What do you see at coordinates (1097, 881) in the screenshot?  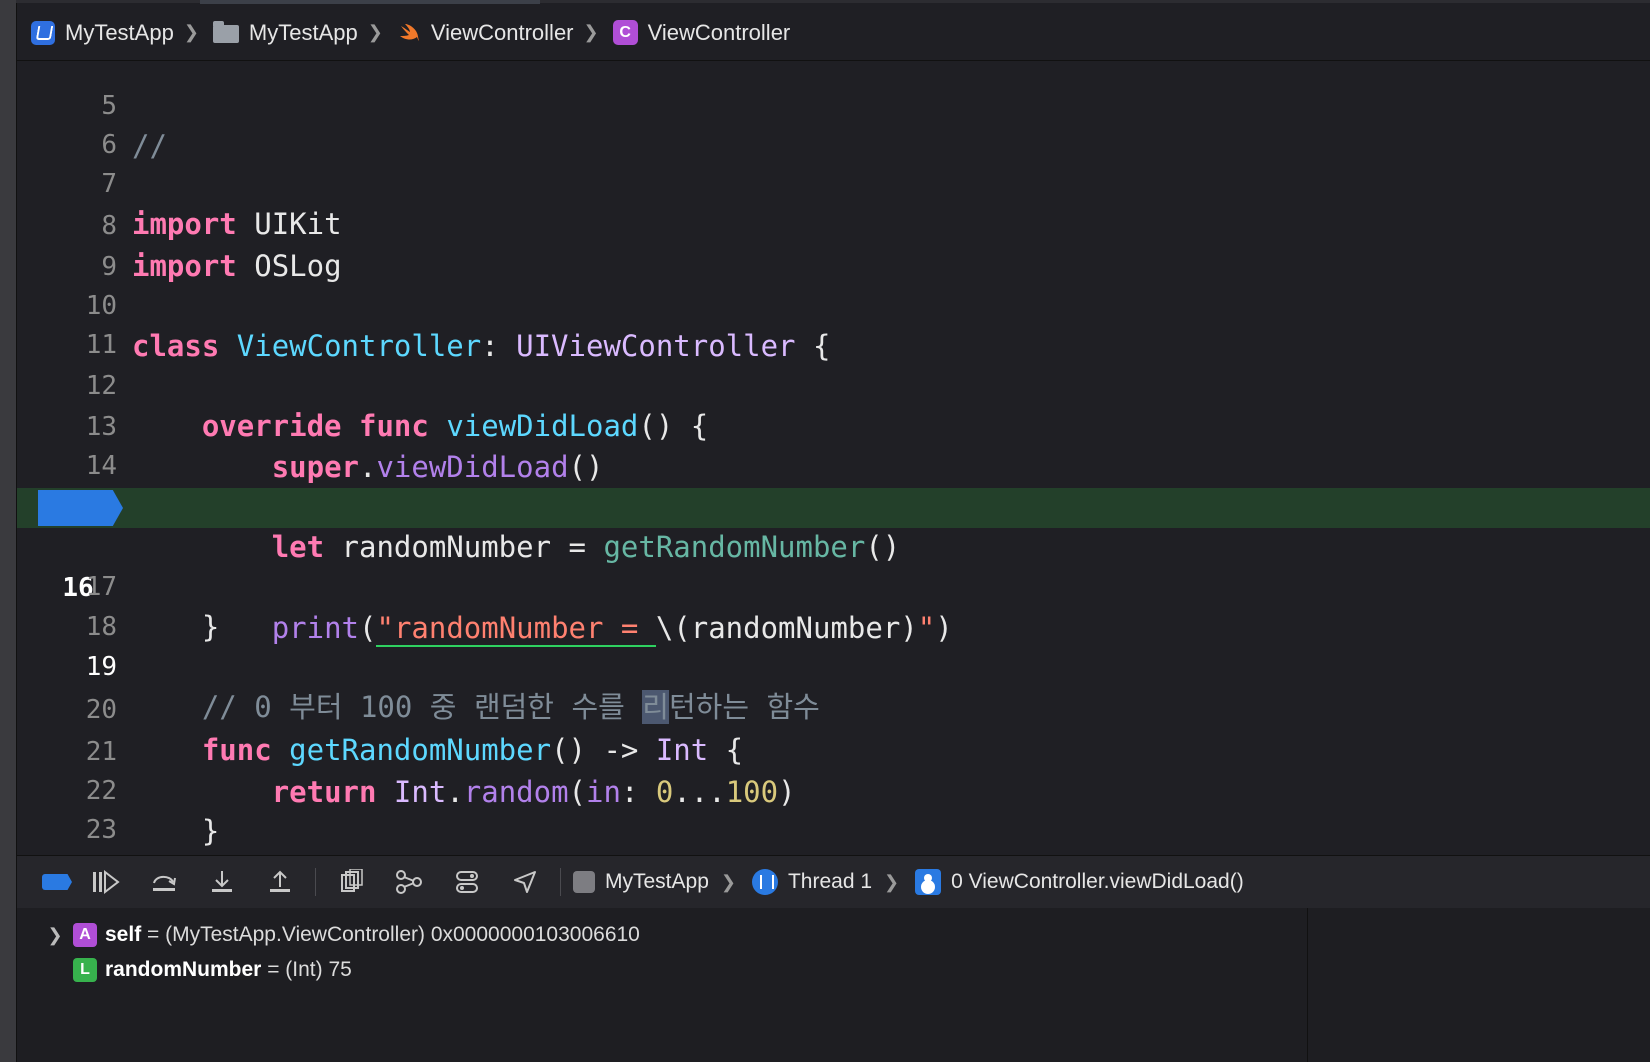 I see `debug-stack-frame-label: 0 ViewController.viewDidLoad()` at bounding box center [1097, 881].